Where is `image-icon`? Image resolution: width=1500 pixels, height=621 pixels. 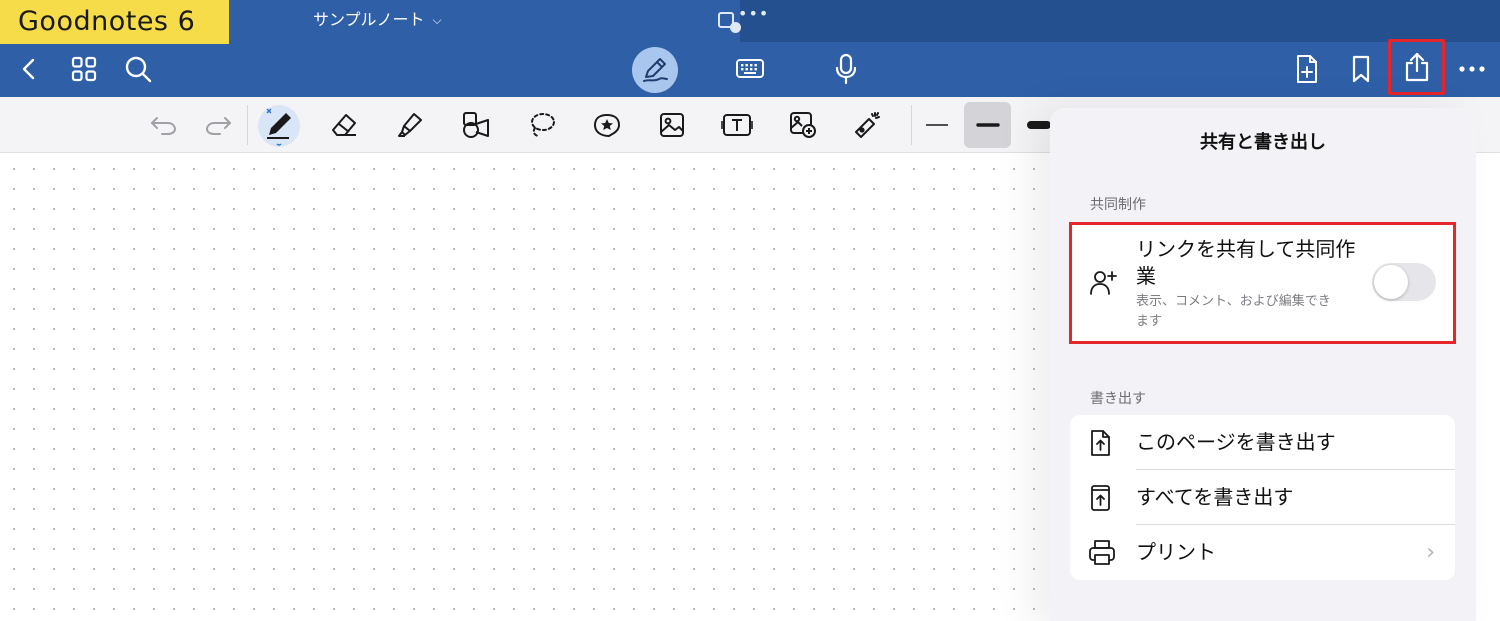 image-icon is located at coordinates (672, 125).